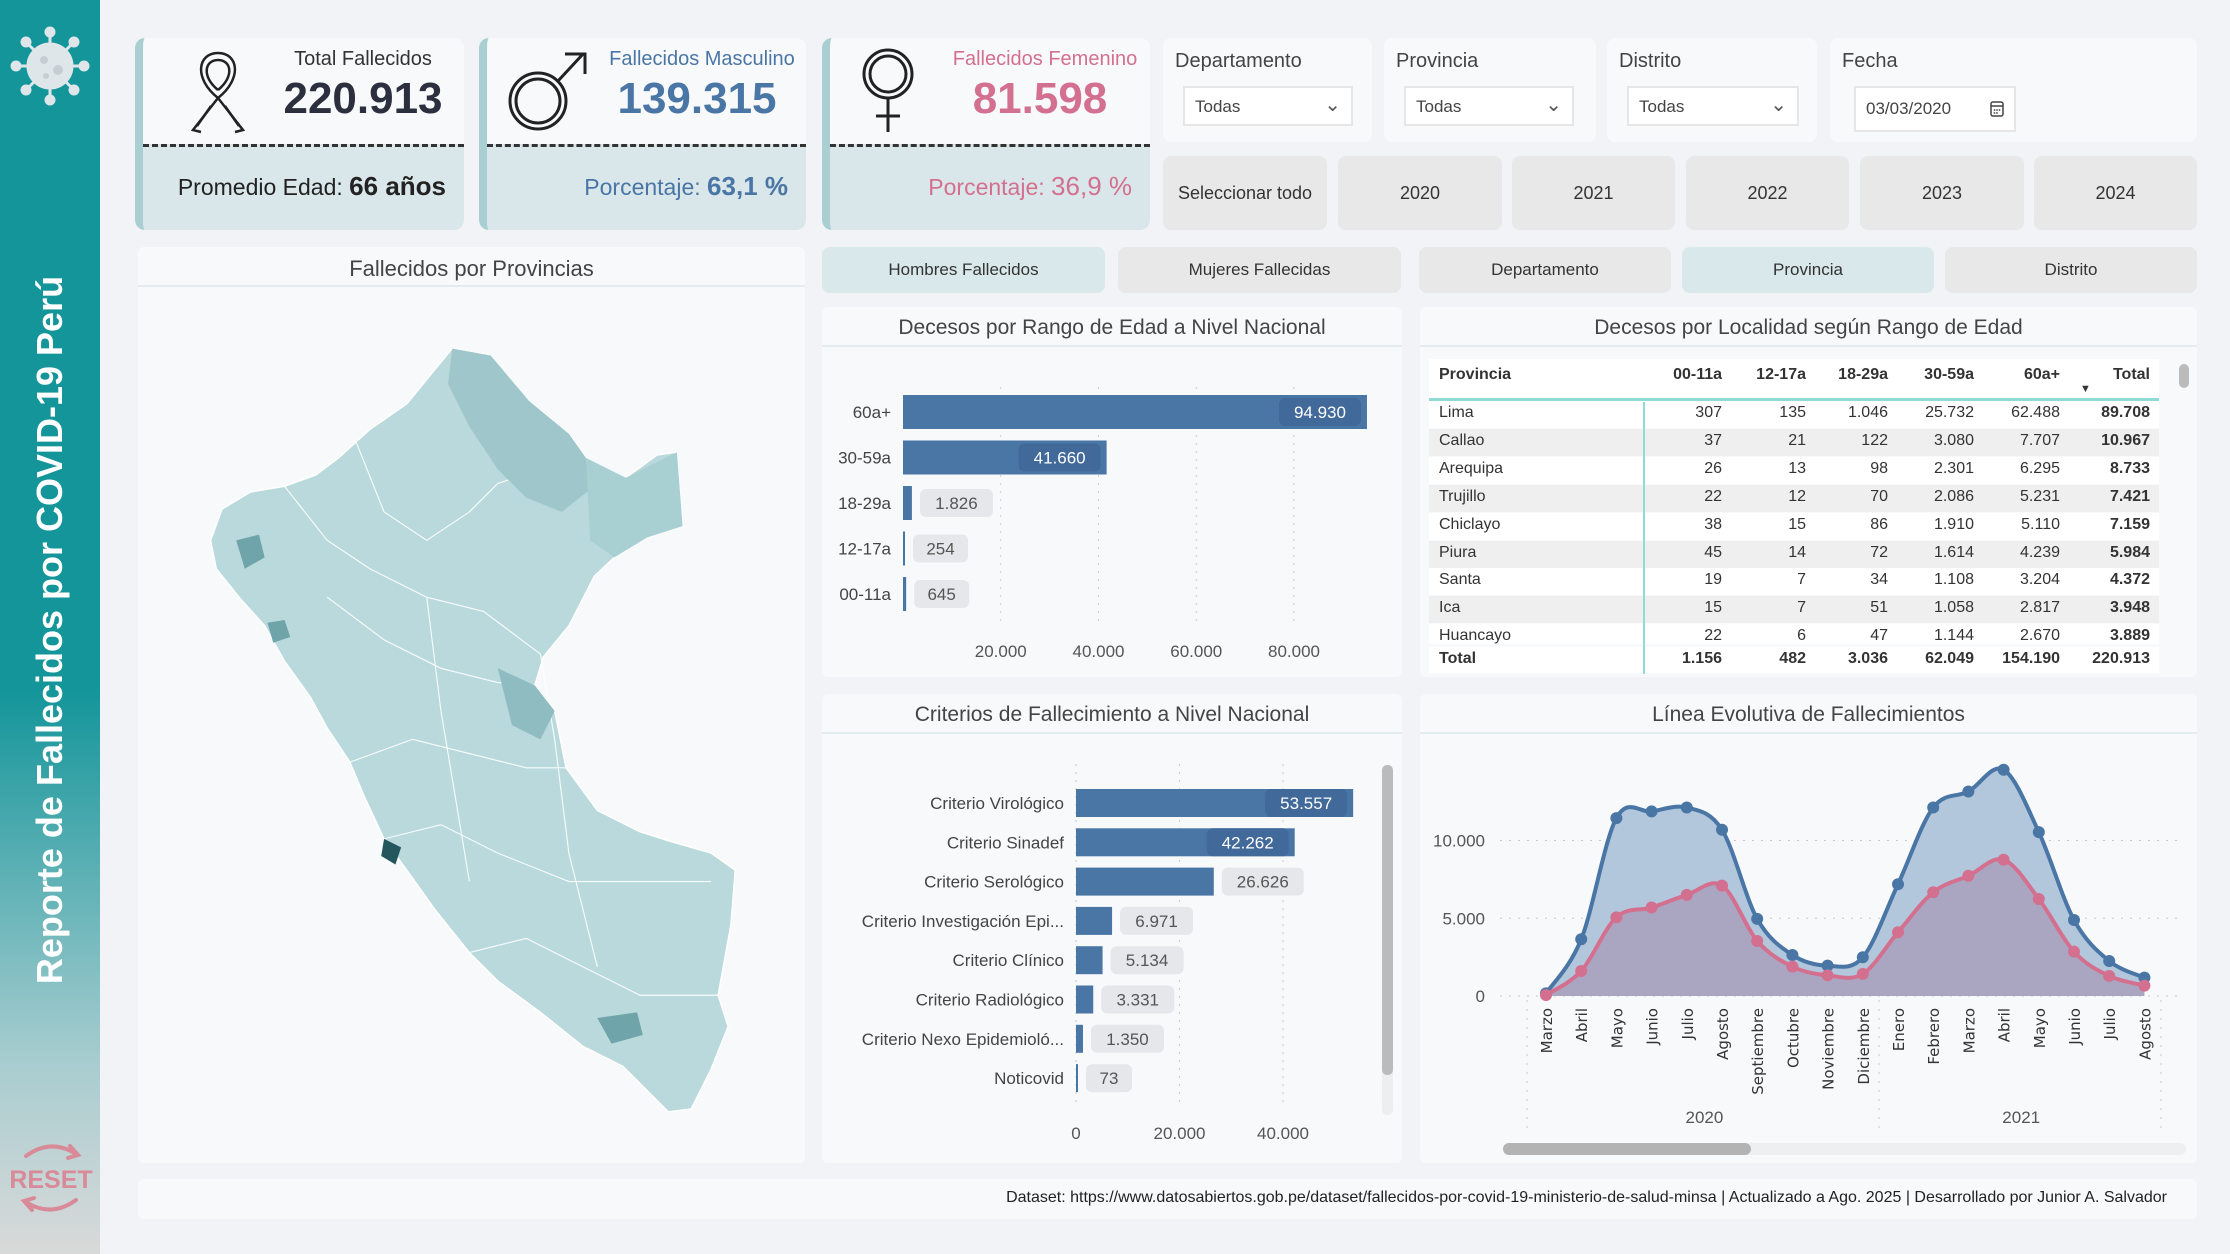 The height and width of the screenshot is (1254, 2230). Describe the element at coordinates (1713, 636) in the screenshot. I see `table-cell: 22` at that location.